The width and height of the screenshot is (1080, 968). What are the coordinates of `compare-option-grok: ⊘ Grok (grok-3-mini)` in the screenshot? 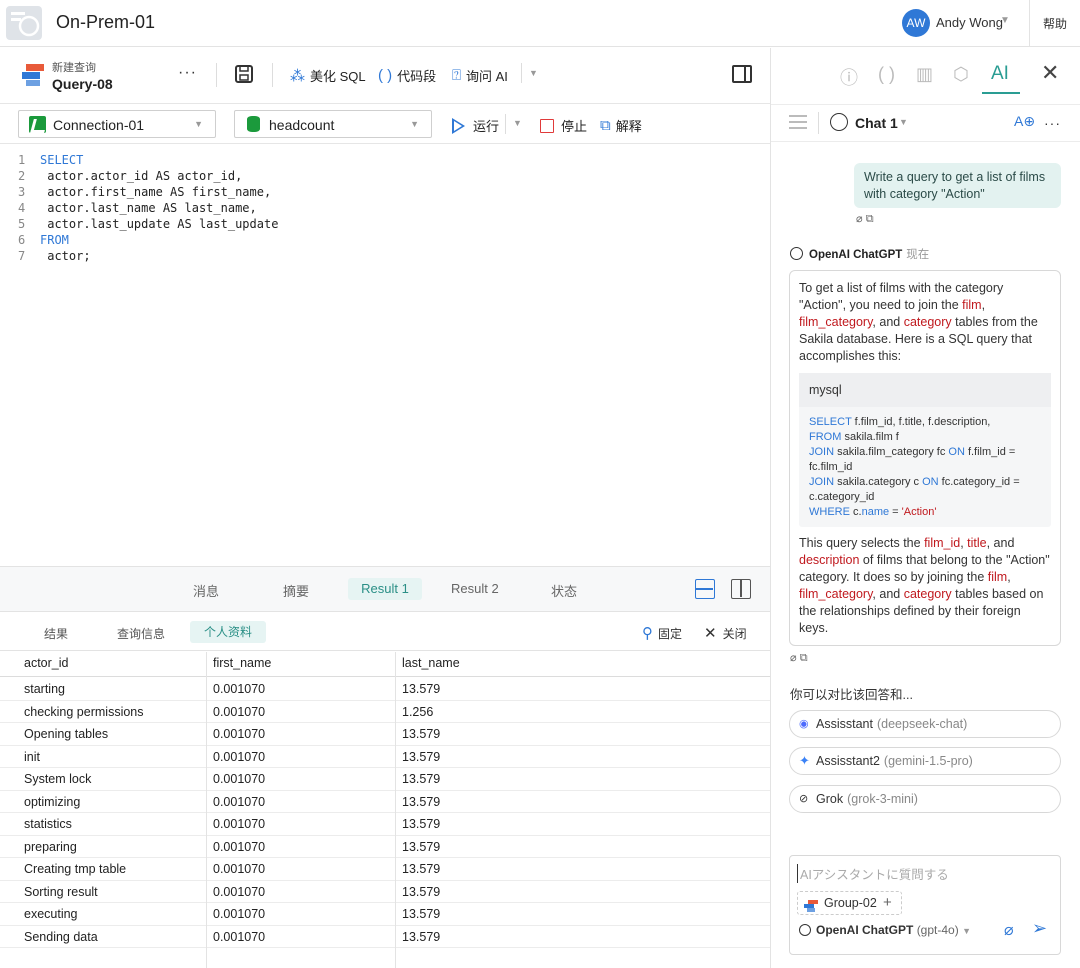 It's located at (925, 799).